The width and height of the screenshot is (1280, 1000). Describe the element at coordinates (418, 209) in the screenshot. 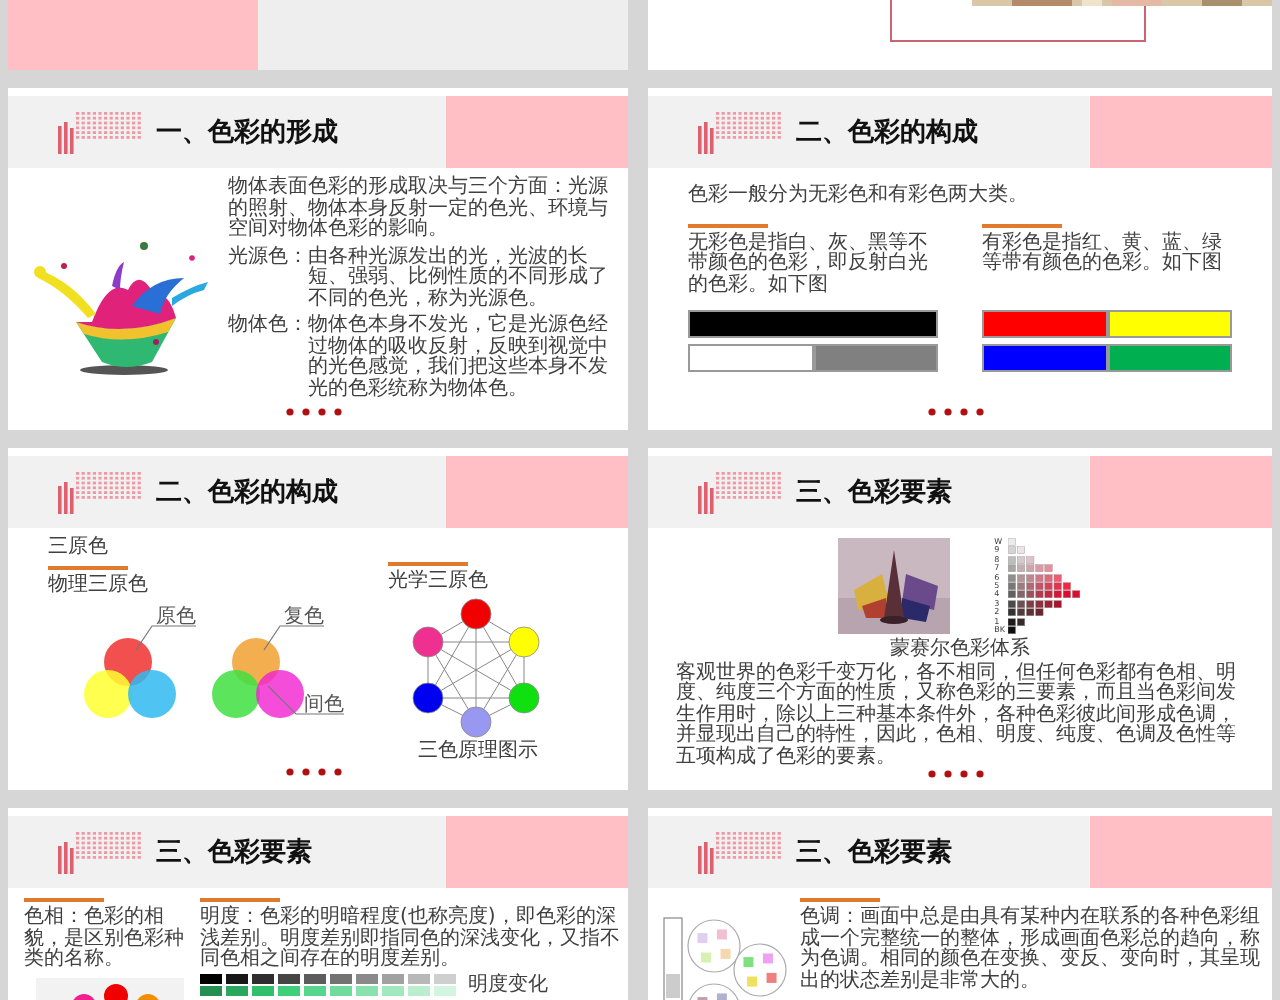

I see `body-text: 物体表面色彩的形成取决与三个方面：光源的照射、物体本身反射一定的色光、环境与空间对物体色彩的影响。` at that location.